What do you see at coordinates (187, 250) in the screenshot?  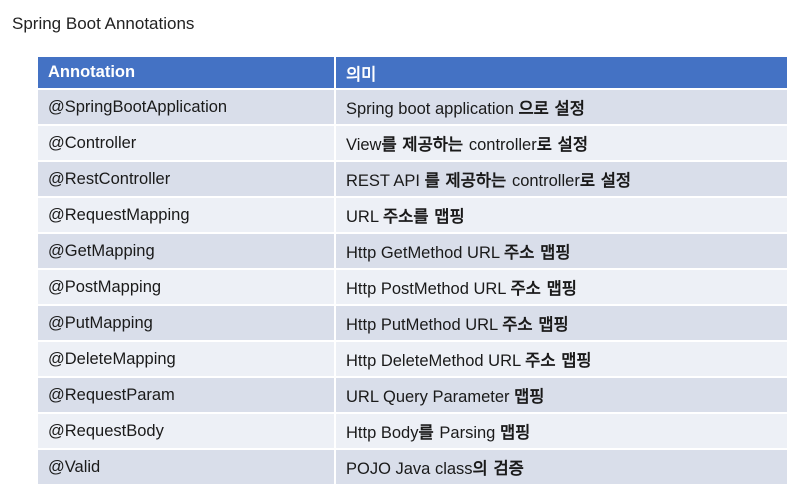 I see `annotation-cell: @GetMapping` at bounding box center [187, 250].